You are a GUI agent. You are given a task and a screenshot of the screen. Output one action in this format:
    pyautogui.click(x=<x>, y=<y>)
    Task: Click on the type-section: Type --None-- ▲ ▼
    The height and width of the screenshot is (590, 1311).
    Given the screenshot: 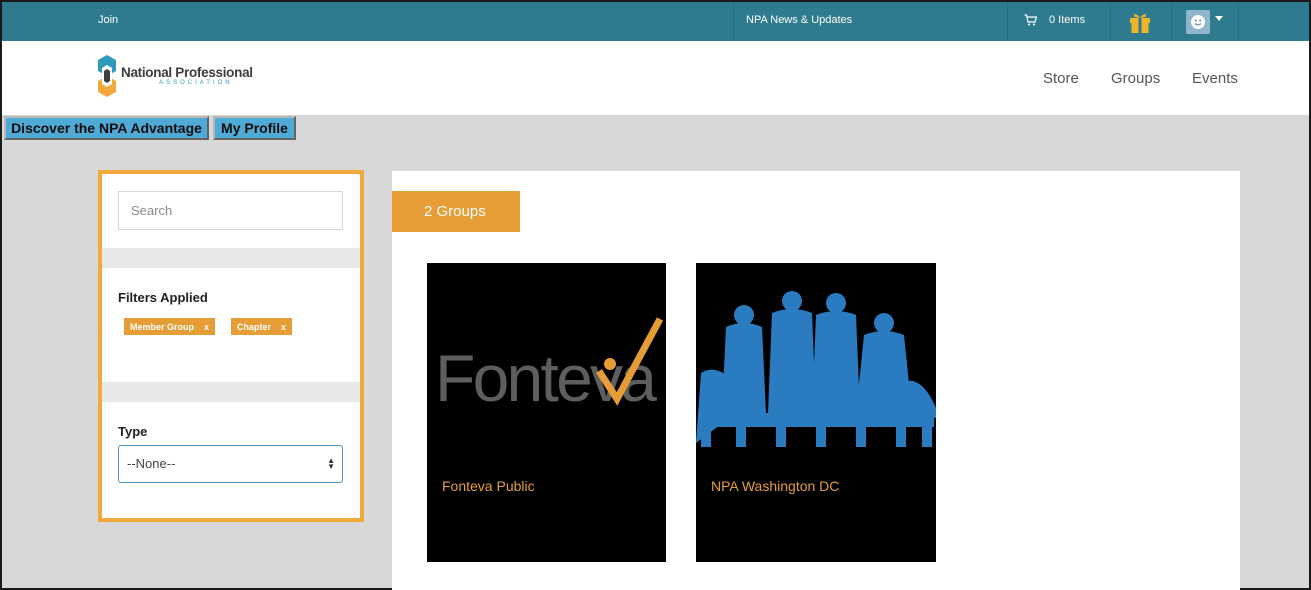 What is the action you would take?
    pyautogui.click(x=231, y=460)
    